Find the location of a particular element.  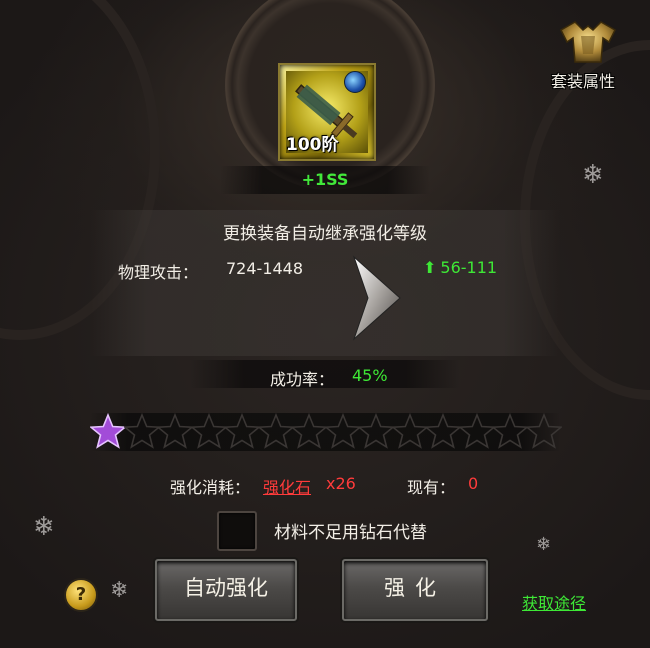

chevron-right-icon is located at coordinates (376, 298).